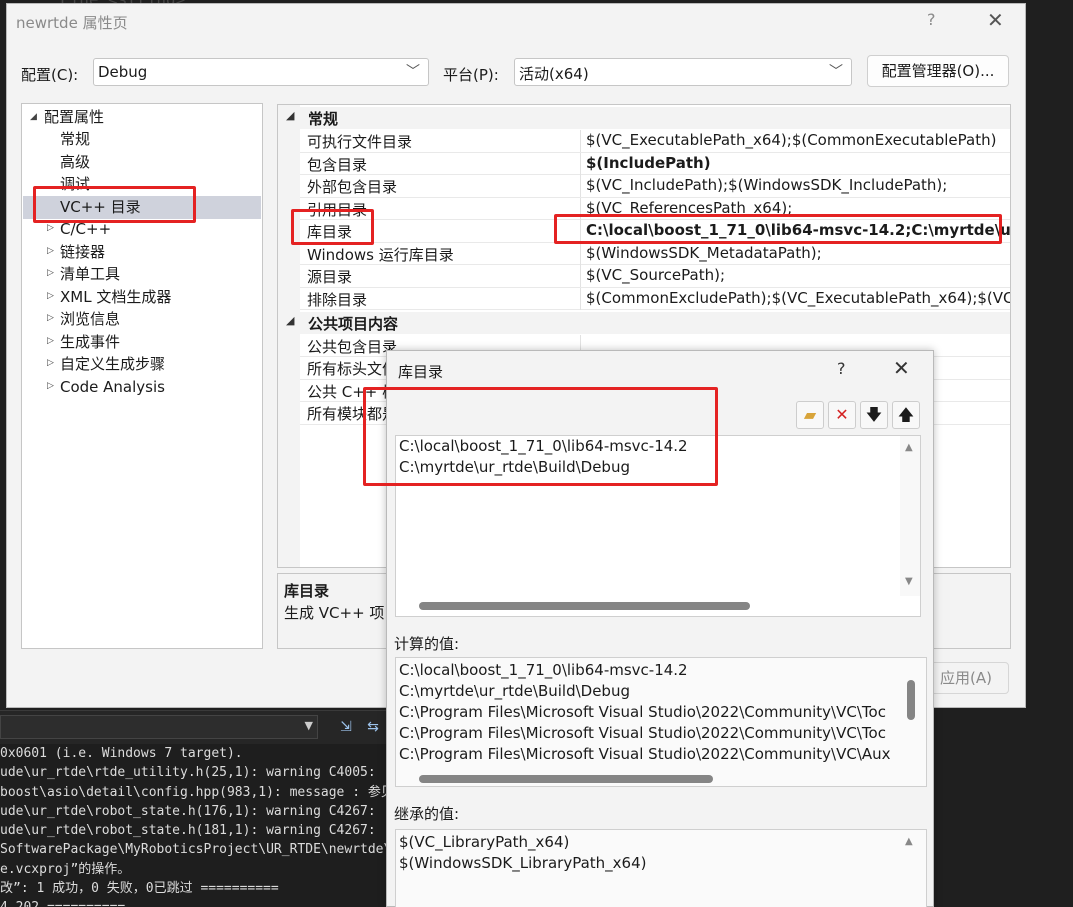 Image resolution: width=1073 pixels, height=907 pixels. What do you see at coordinates (644, 323) in the screenshot?
I see `category-public: ◢ 公共项目内容` at bounding box center [644, 323].